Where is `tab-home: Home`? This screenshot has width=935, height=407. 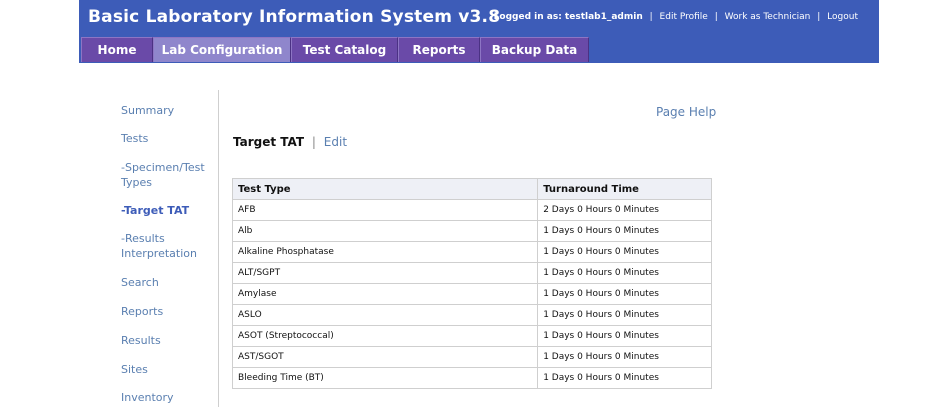 tab-home: Home is located at coordinates (117, 49).